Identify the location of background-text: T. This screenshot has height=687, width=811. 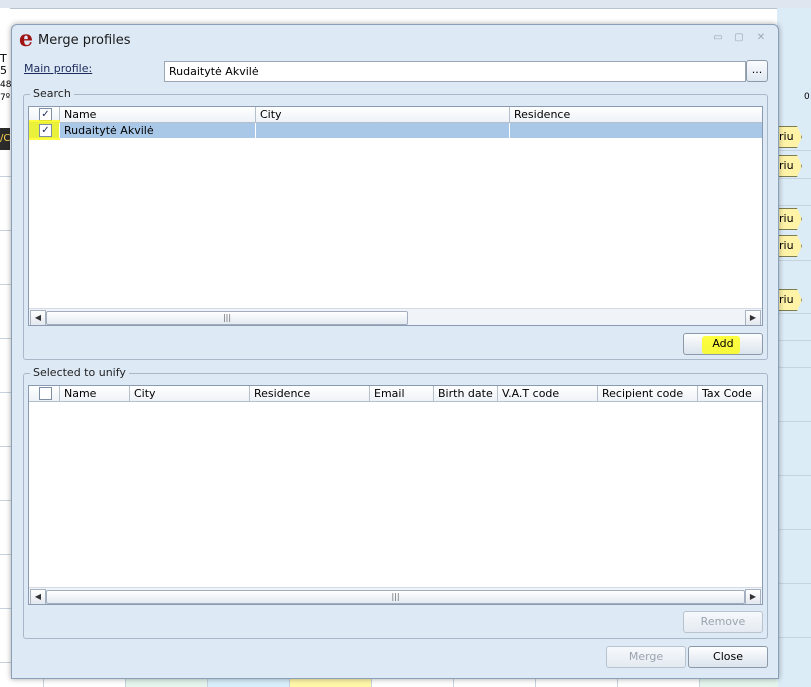
(3, 58).